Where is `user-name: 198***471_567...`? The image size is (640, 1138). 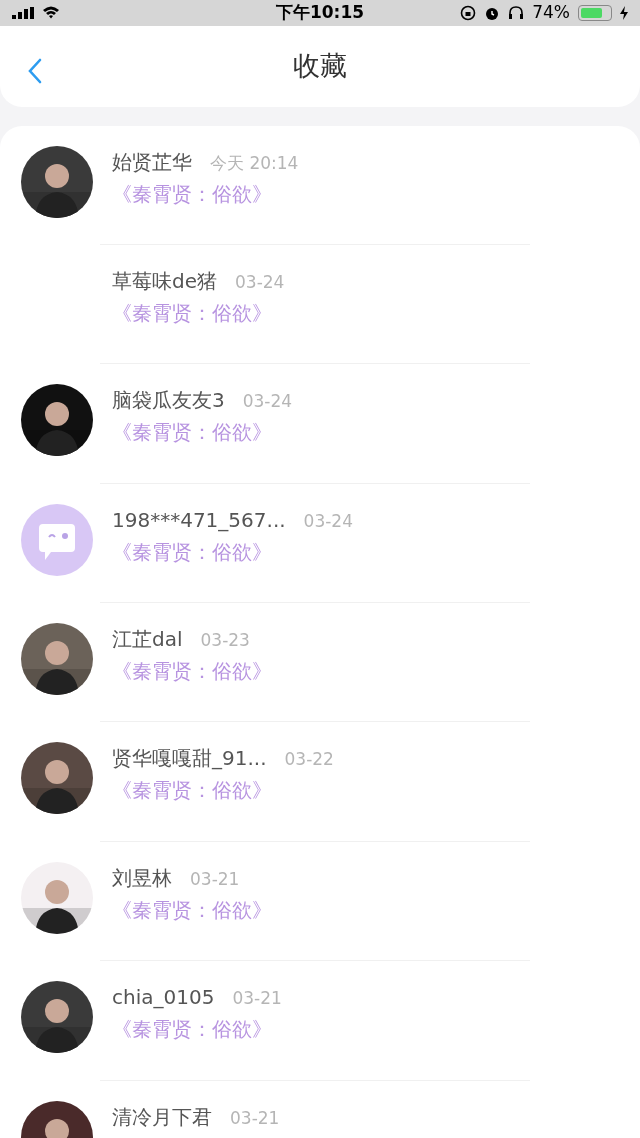 user-name: 198***471_567... is located at coordinates (199, 520).